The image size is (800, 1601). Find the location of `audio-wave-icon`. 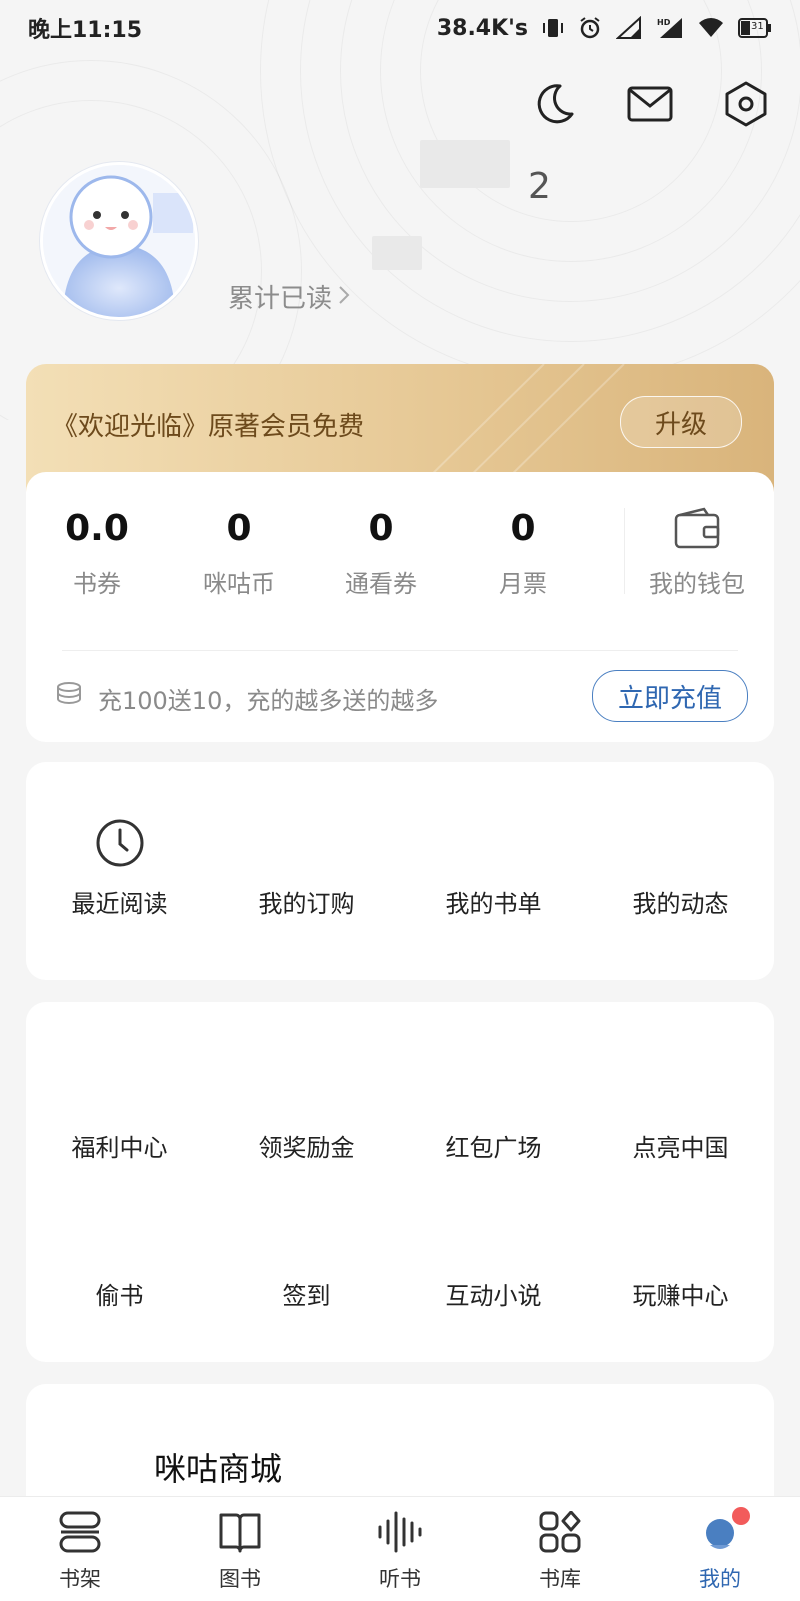

audio-wave-icon is located at coordinates (400, 1534).